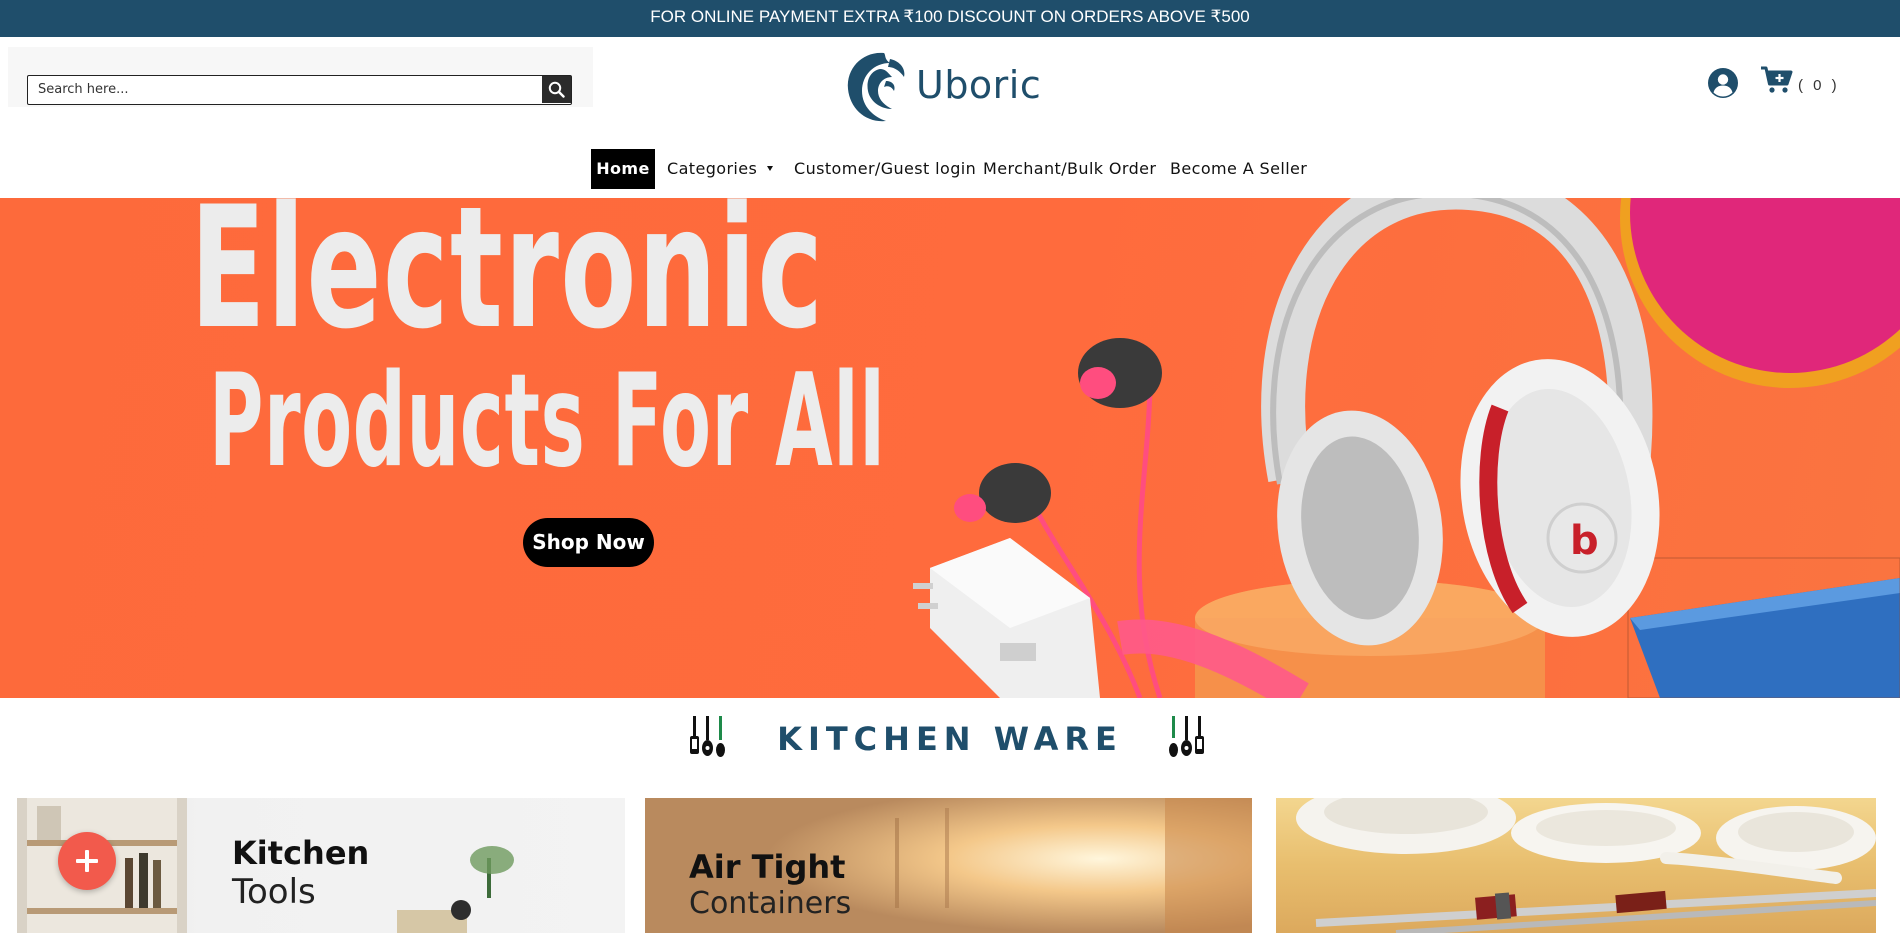 The width and height of the screenshot is (1900, 933). I want to click on shop-now-button: Shop Now, so click(588, 542).